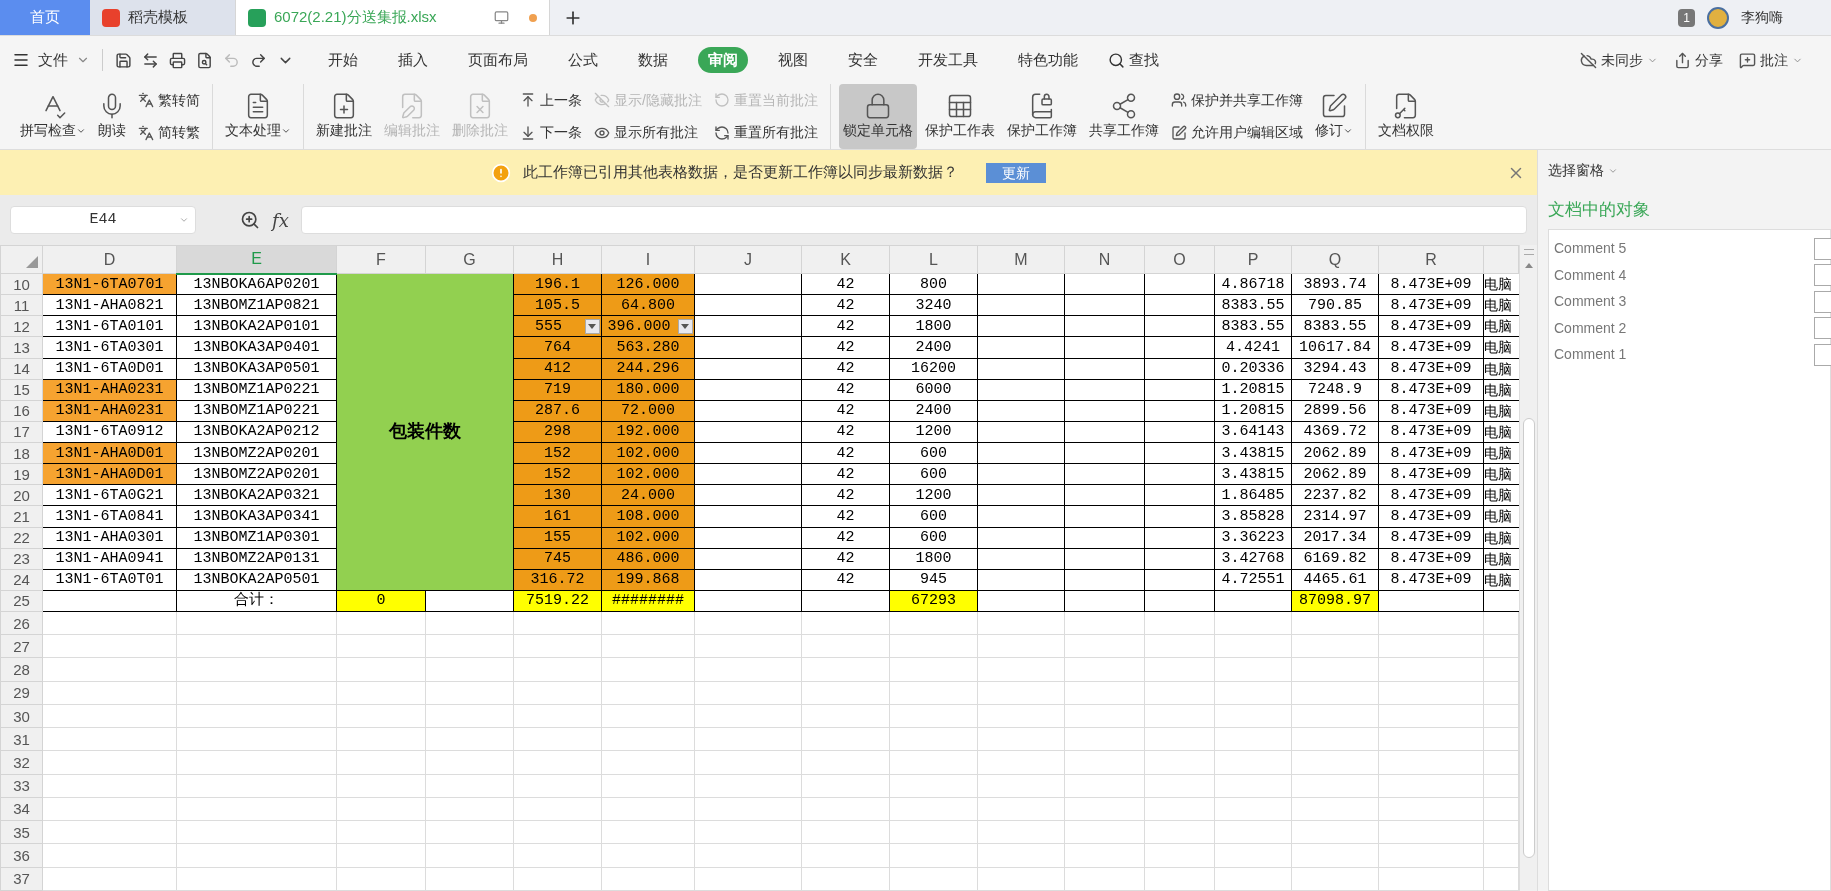 This screenshot has width=1831, height=891. Describe the element at coordinates (21, 390) in the screenshot. I see `row-number: 15` at that location.